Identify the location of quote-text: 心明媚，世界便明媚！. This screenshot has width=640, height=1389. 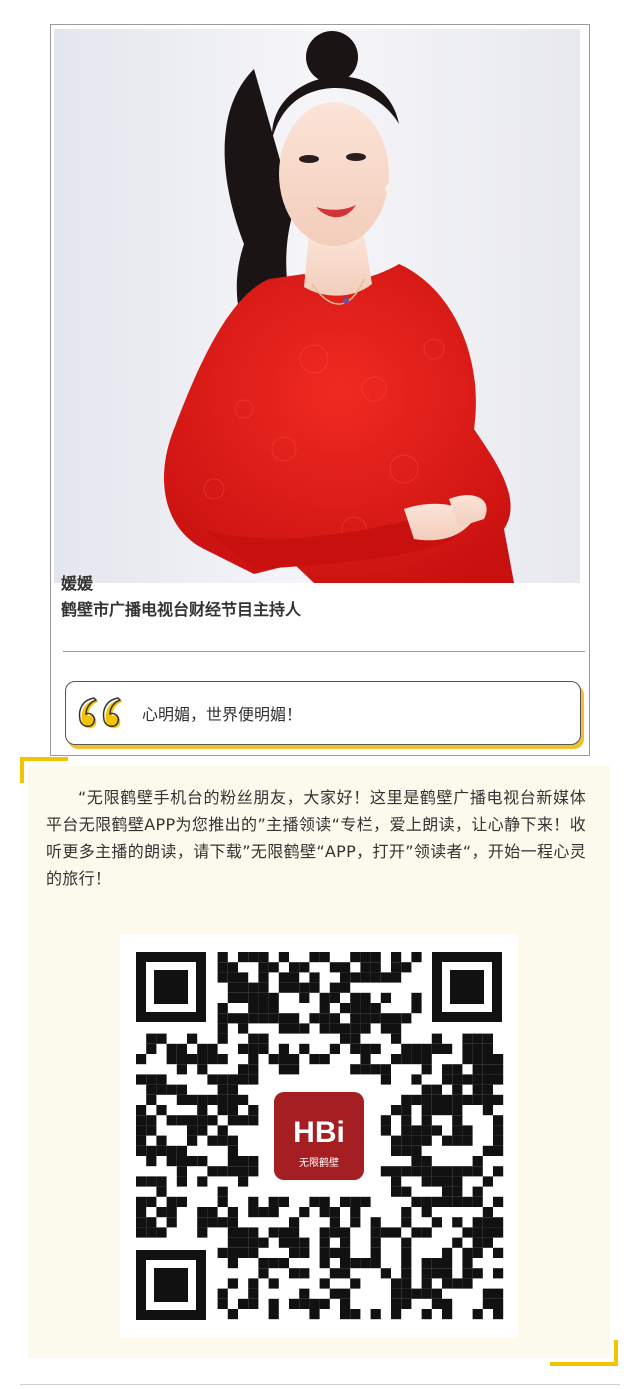
(222, 714).